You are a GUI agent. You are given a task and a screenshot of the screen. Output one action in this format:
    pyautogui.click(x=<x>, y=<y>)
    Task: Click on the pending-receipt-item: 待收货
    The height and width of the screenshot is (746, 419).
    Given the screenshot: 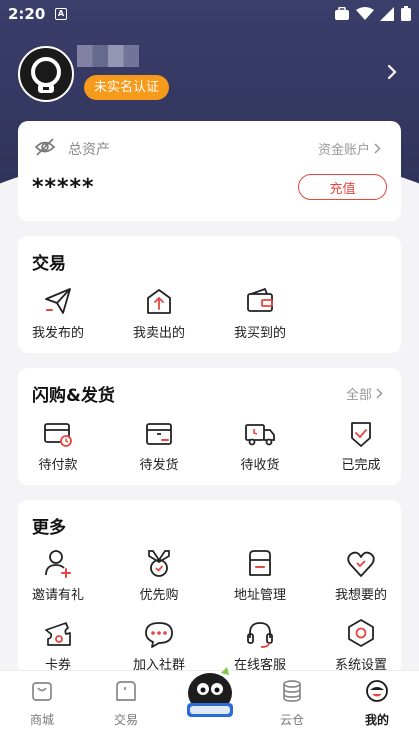 What is the action you would take?
    pyautogui.click(x=260, y=443)
    